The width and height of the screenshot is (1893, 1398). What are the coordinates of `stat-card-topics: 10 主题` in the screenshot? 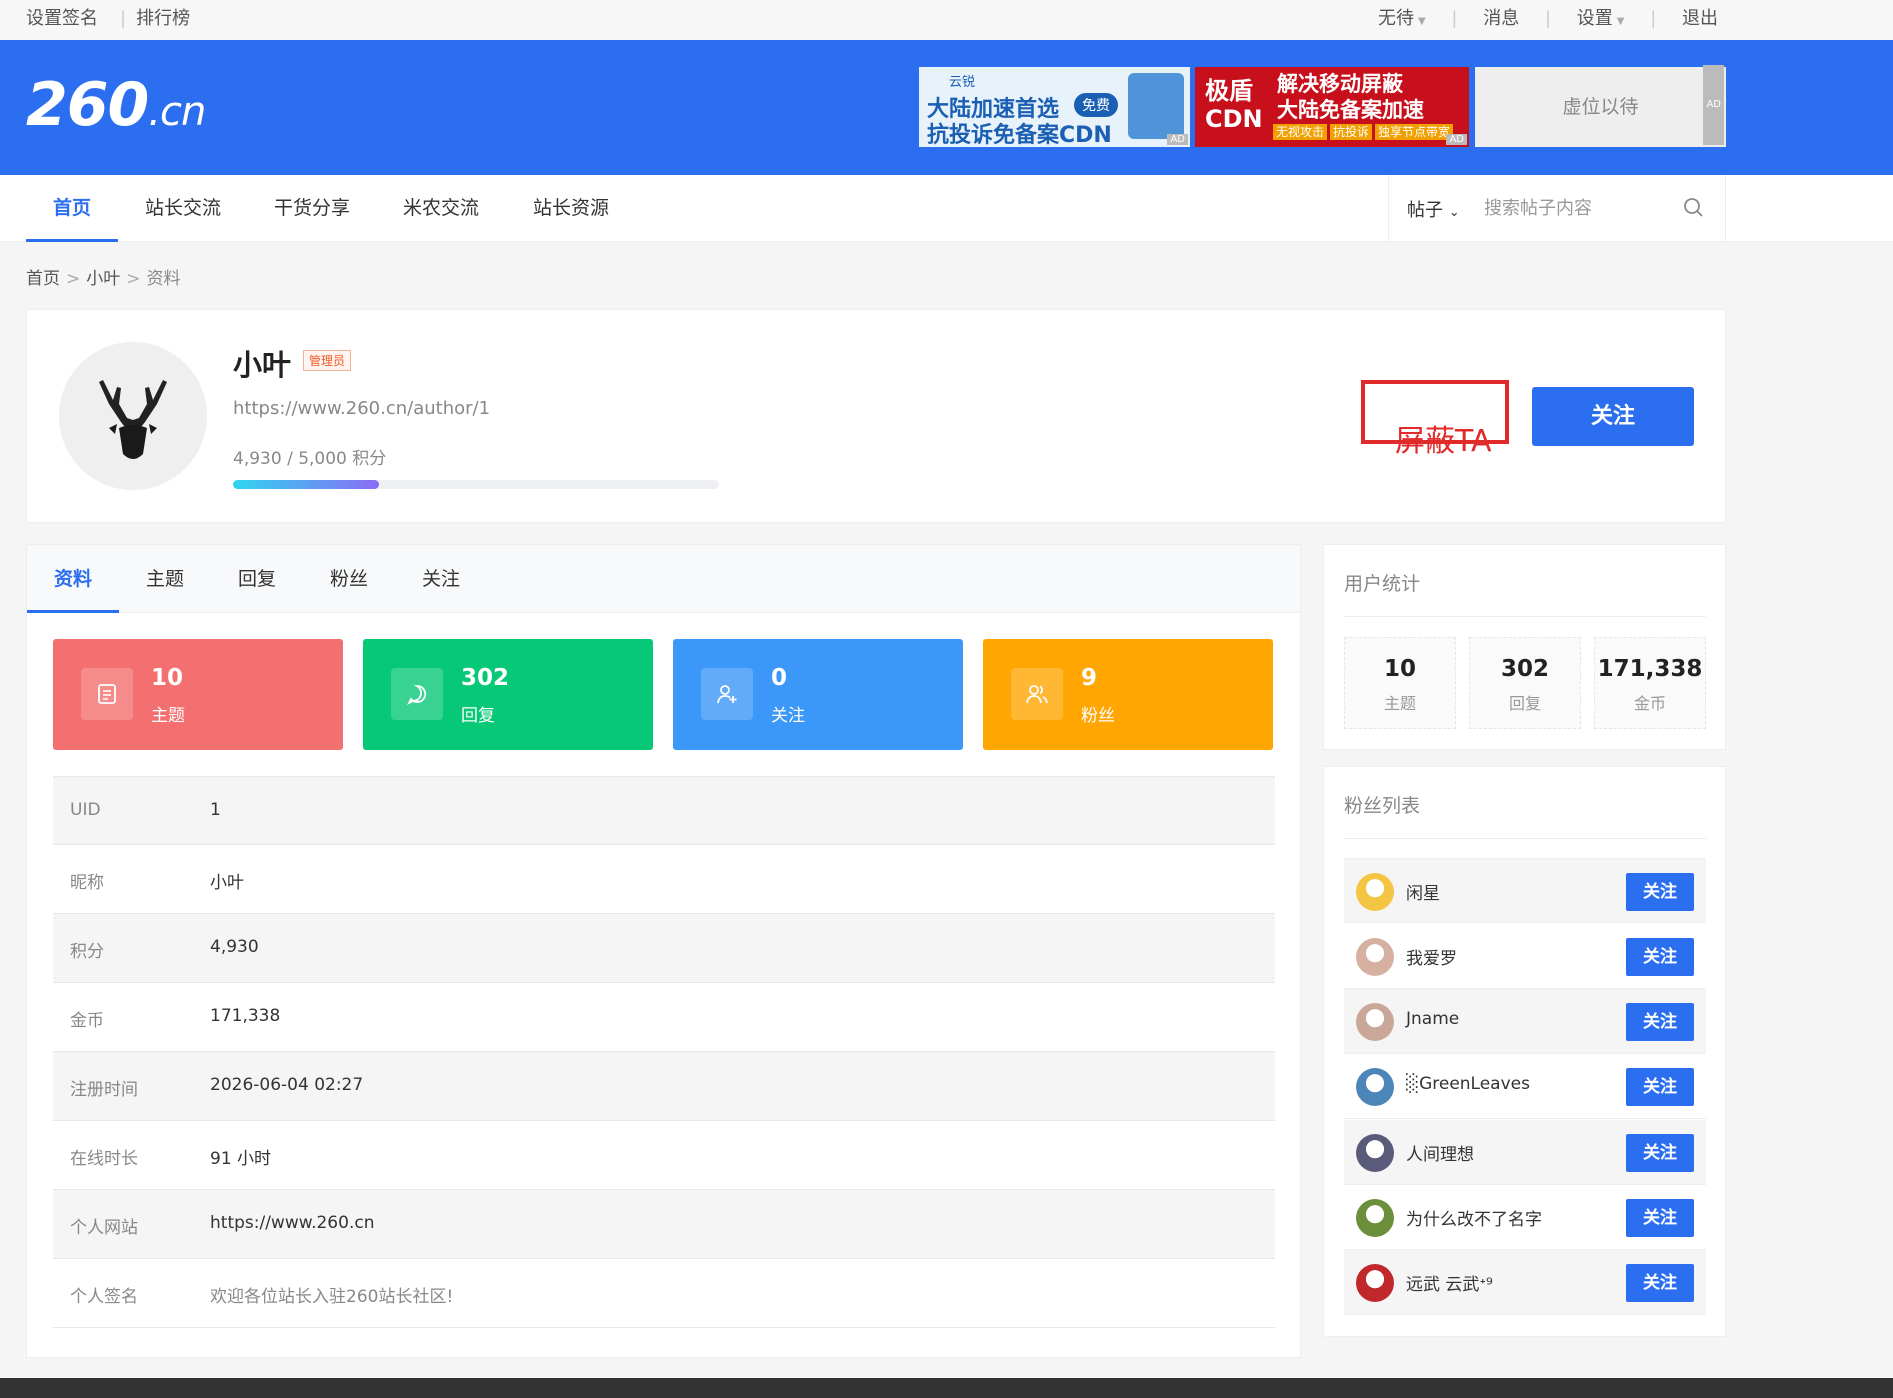 It's located at (198, 694).